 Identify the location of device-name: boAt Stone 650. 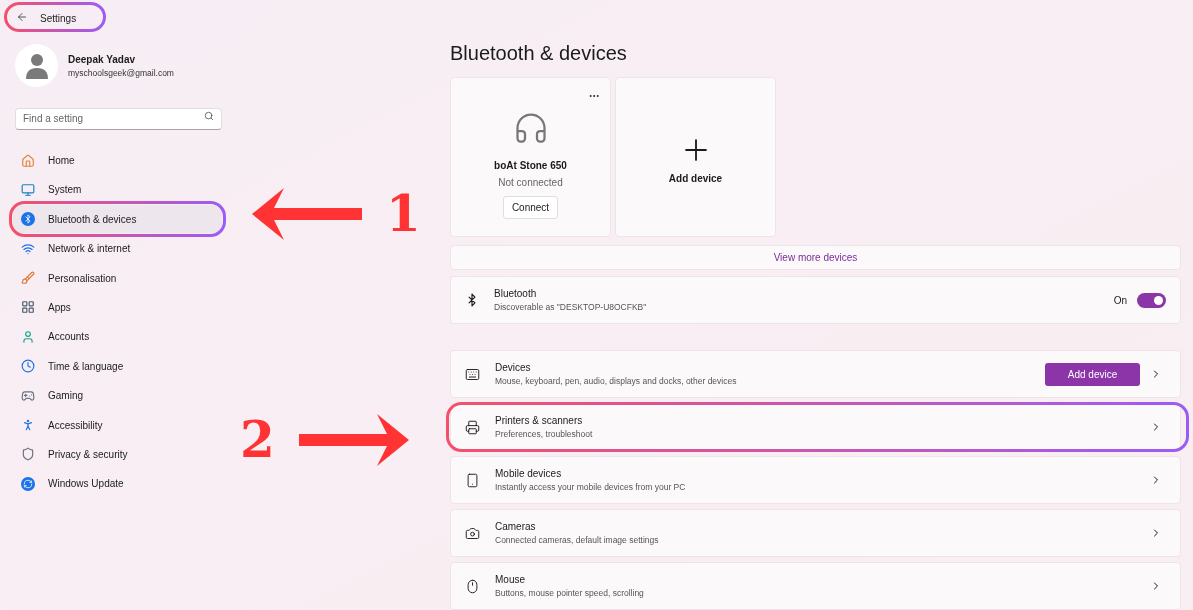
(530, 166).